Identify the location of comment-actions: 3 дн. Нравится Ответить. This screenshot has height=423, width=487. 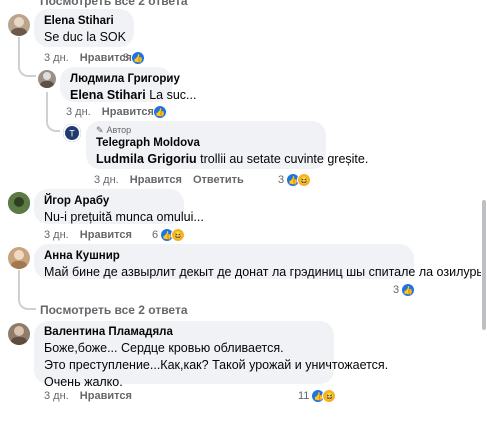
(173, 180).